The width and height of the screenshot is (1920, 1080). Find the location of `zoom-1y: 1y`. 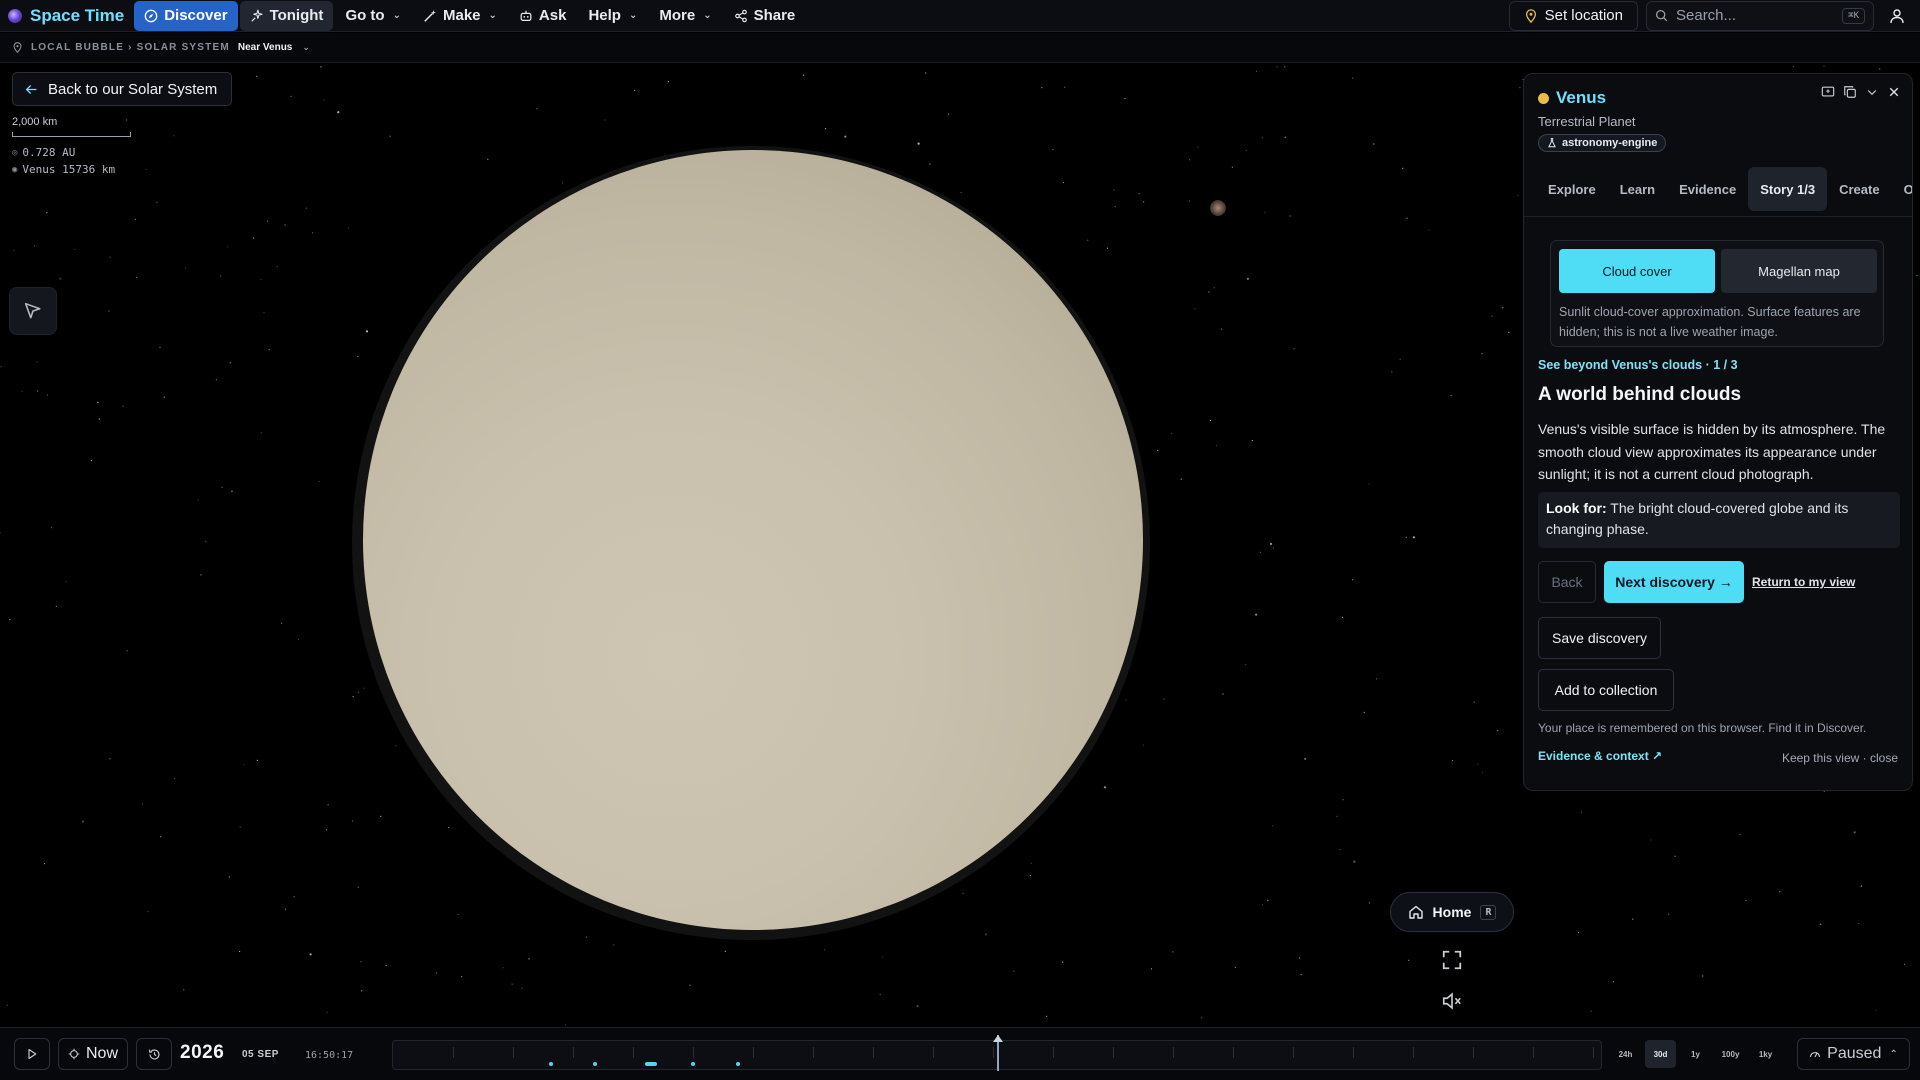

zoom-1y: 1y is located at coordinates (1695, 1054).